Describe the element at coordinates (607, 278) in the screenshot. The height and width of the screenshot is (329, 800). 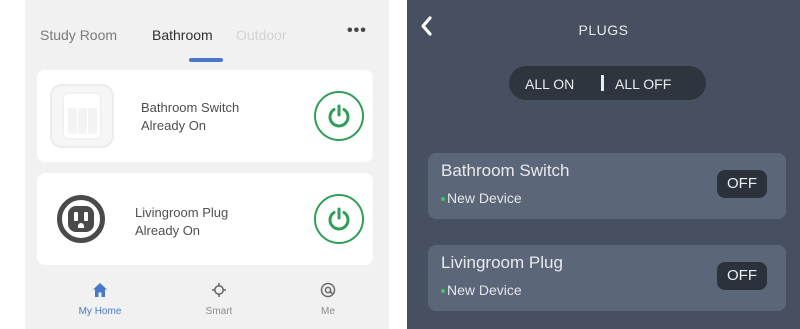
I see `plug-row-livingroom-plug: Livingroom Plug New Device OFF` at that location.